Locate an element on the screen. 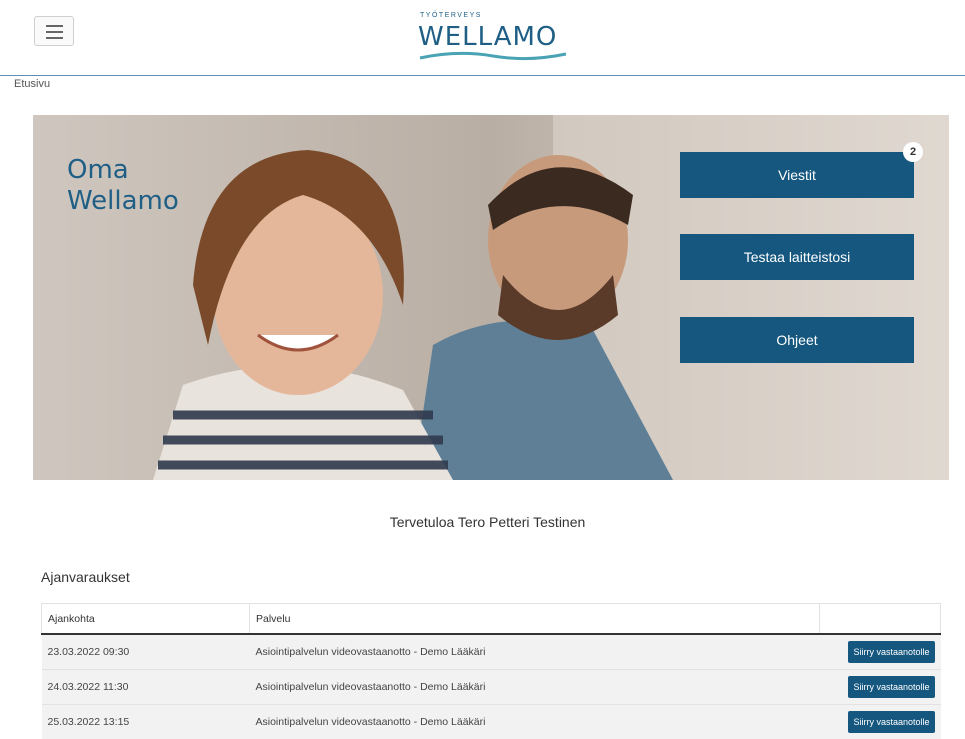 The height and width of the screenshot is (739, 965). hamburger-menu-button is located at coordinates (54, 31).